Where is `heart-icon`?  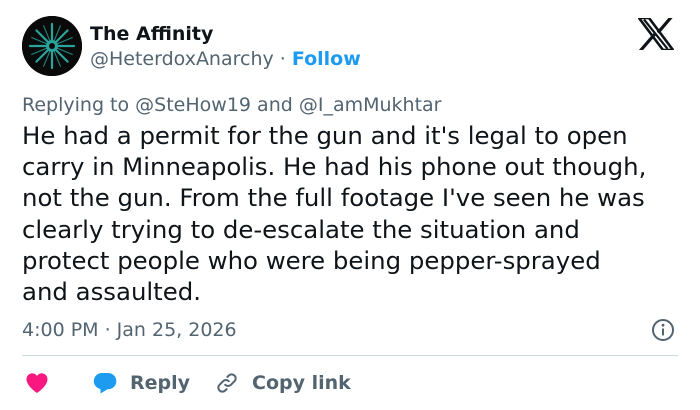 heart-icon is located at coordinates (37, 383).